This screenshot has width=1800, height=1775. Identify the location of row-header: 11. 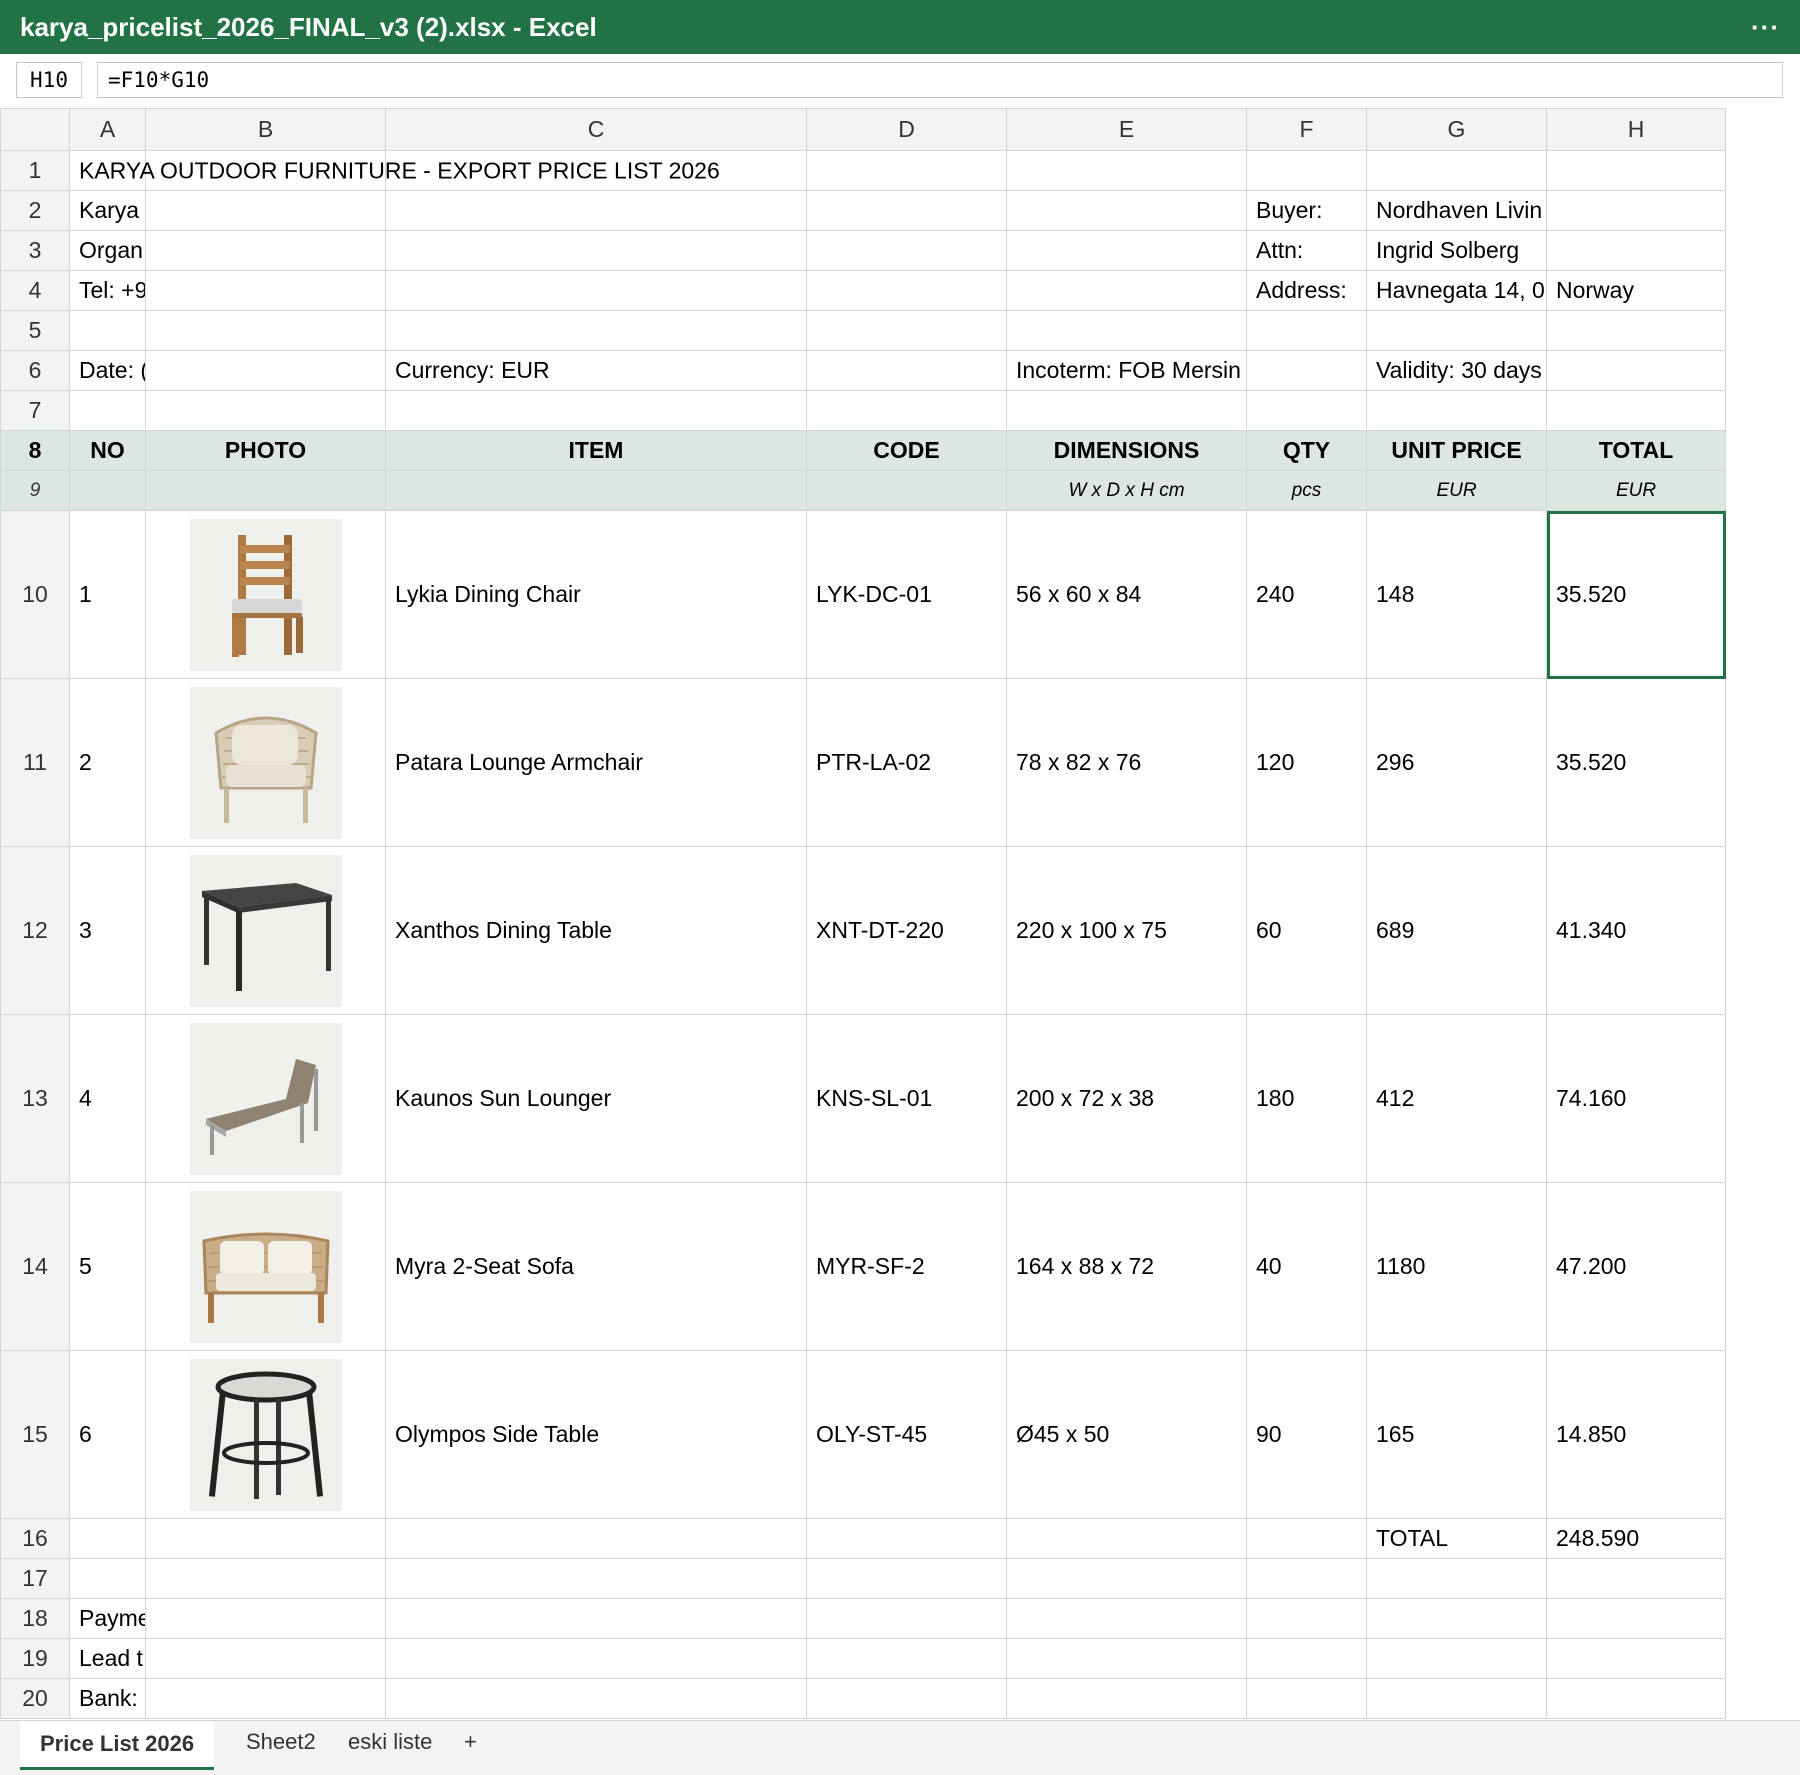
(35, 762).